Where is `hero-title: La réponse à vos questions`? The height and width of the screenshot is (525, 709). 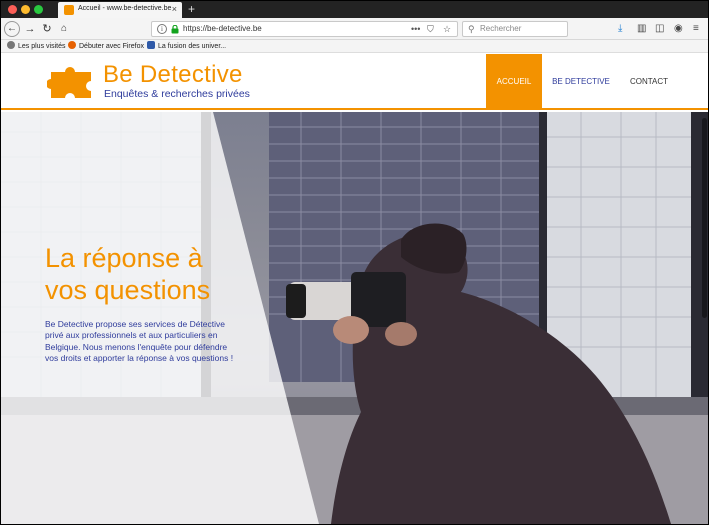
hero-title: La réponse à vos questions is located at coordinates (128, 274).